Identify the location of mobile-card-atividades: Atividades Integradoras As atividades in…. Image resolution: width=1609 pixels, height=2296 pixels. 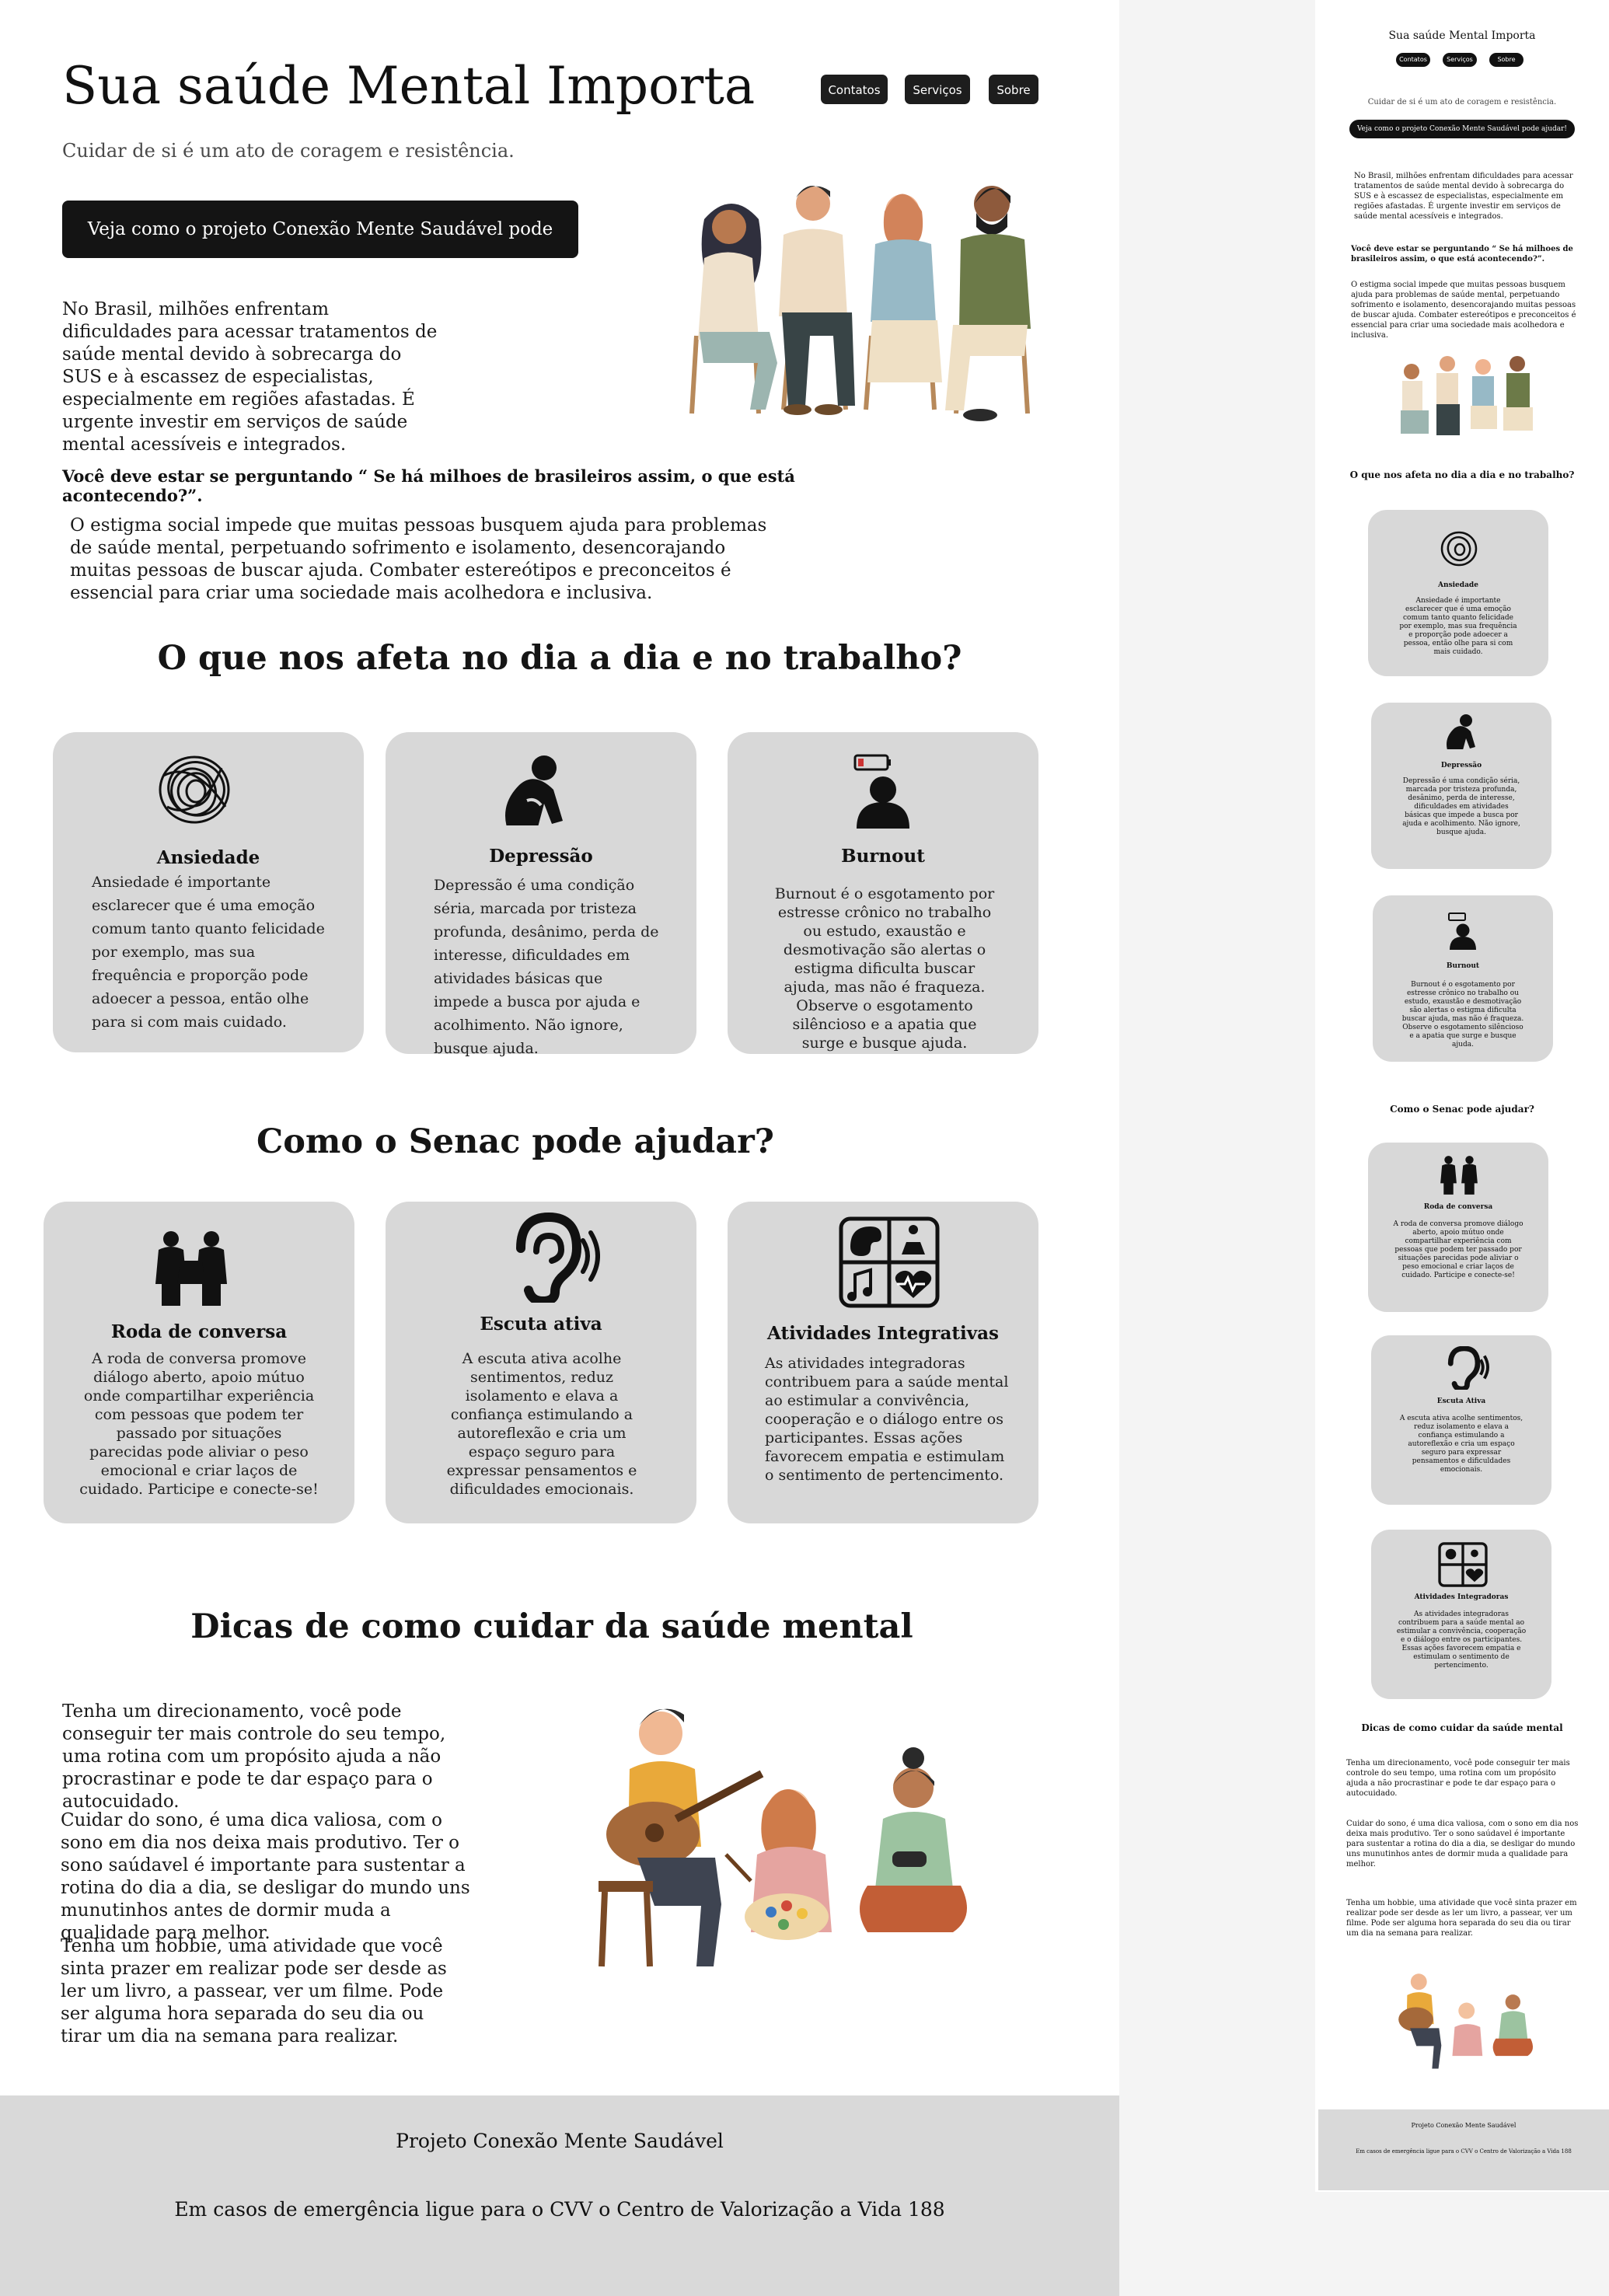
(1461, 1615).